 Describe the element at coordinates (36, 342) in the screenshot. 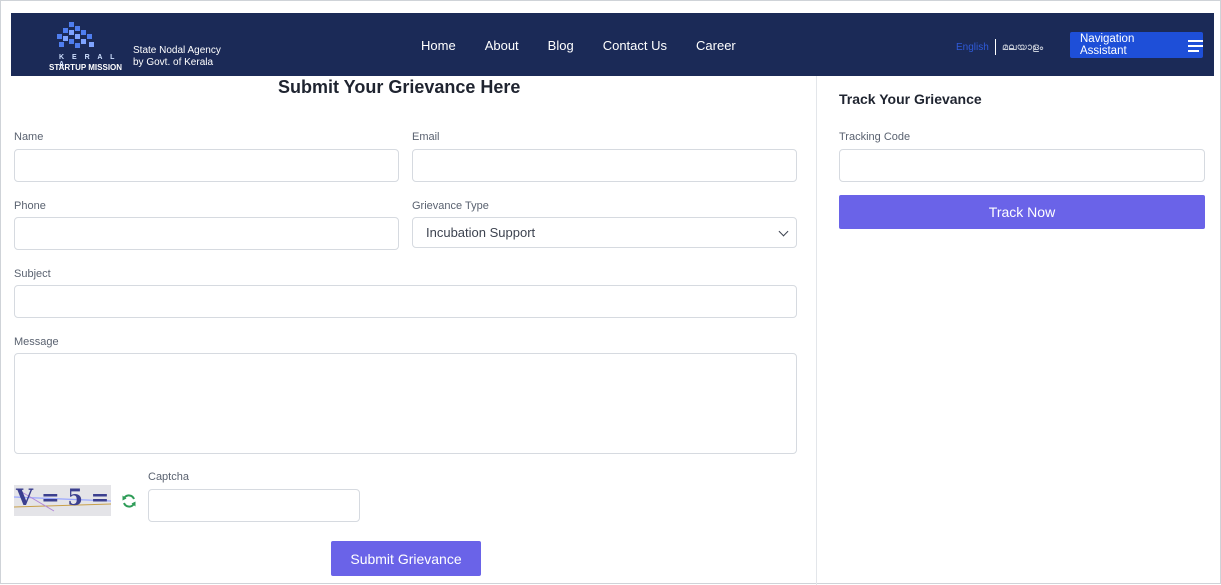

I see `message-label: Message` at that location.